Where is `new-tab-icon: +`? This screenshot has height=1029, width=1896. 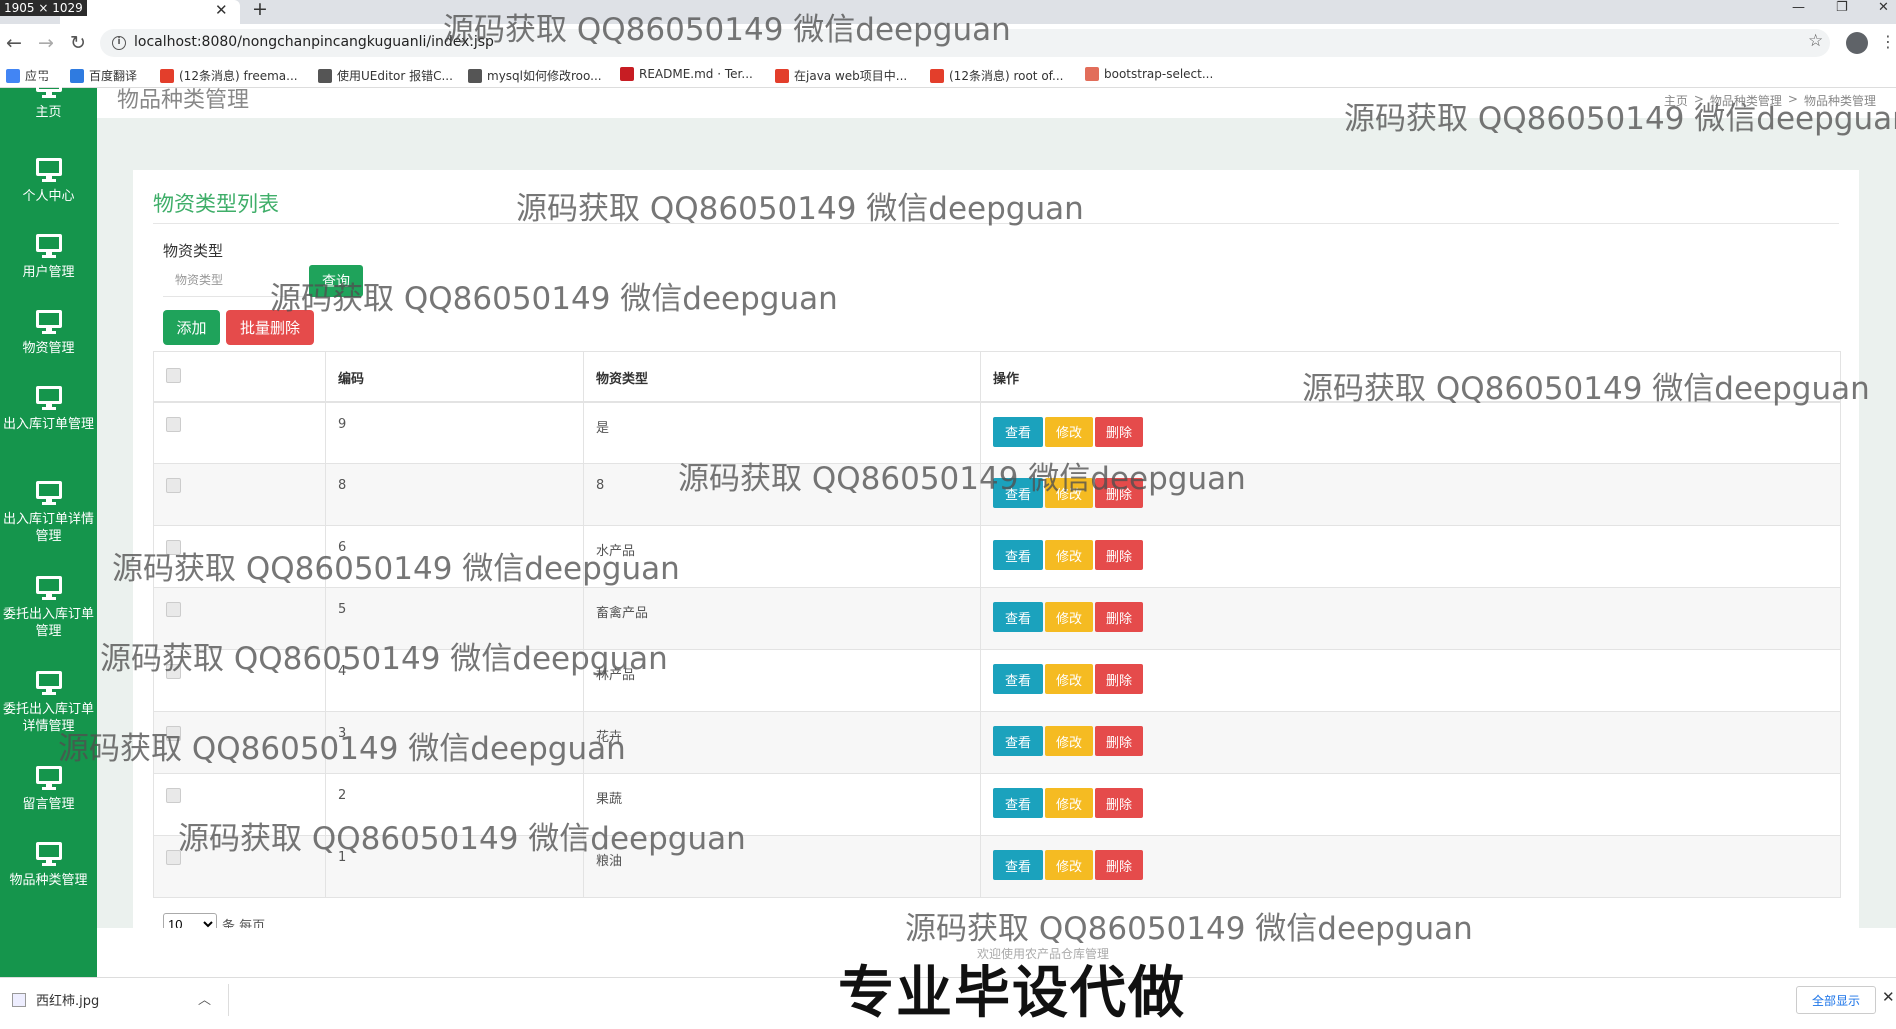 new-tab-icon: + is located at coordinates (260, 10).